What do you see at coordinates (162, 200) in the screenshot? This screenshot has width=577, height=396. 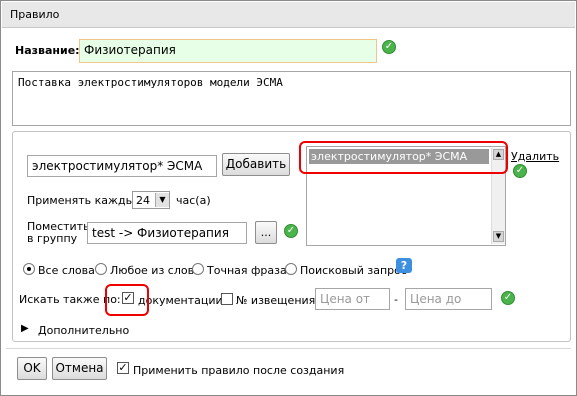 I see `chevron-down-icon: ▼` at bounding box center [162, 200].